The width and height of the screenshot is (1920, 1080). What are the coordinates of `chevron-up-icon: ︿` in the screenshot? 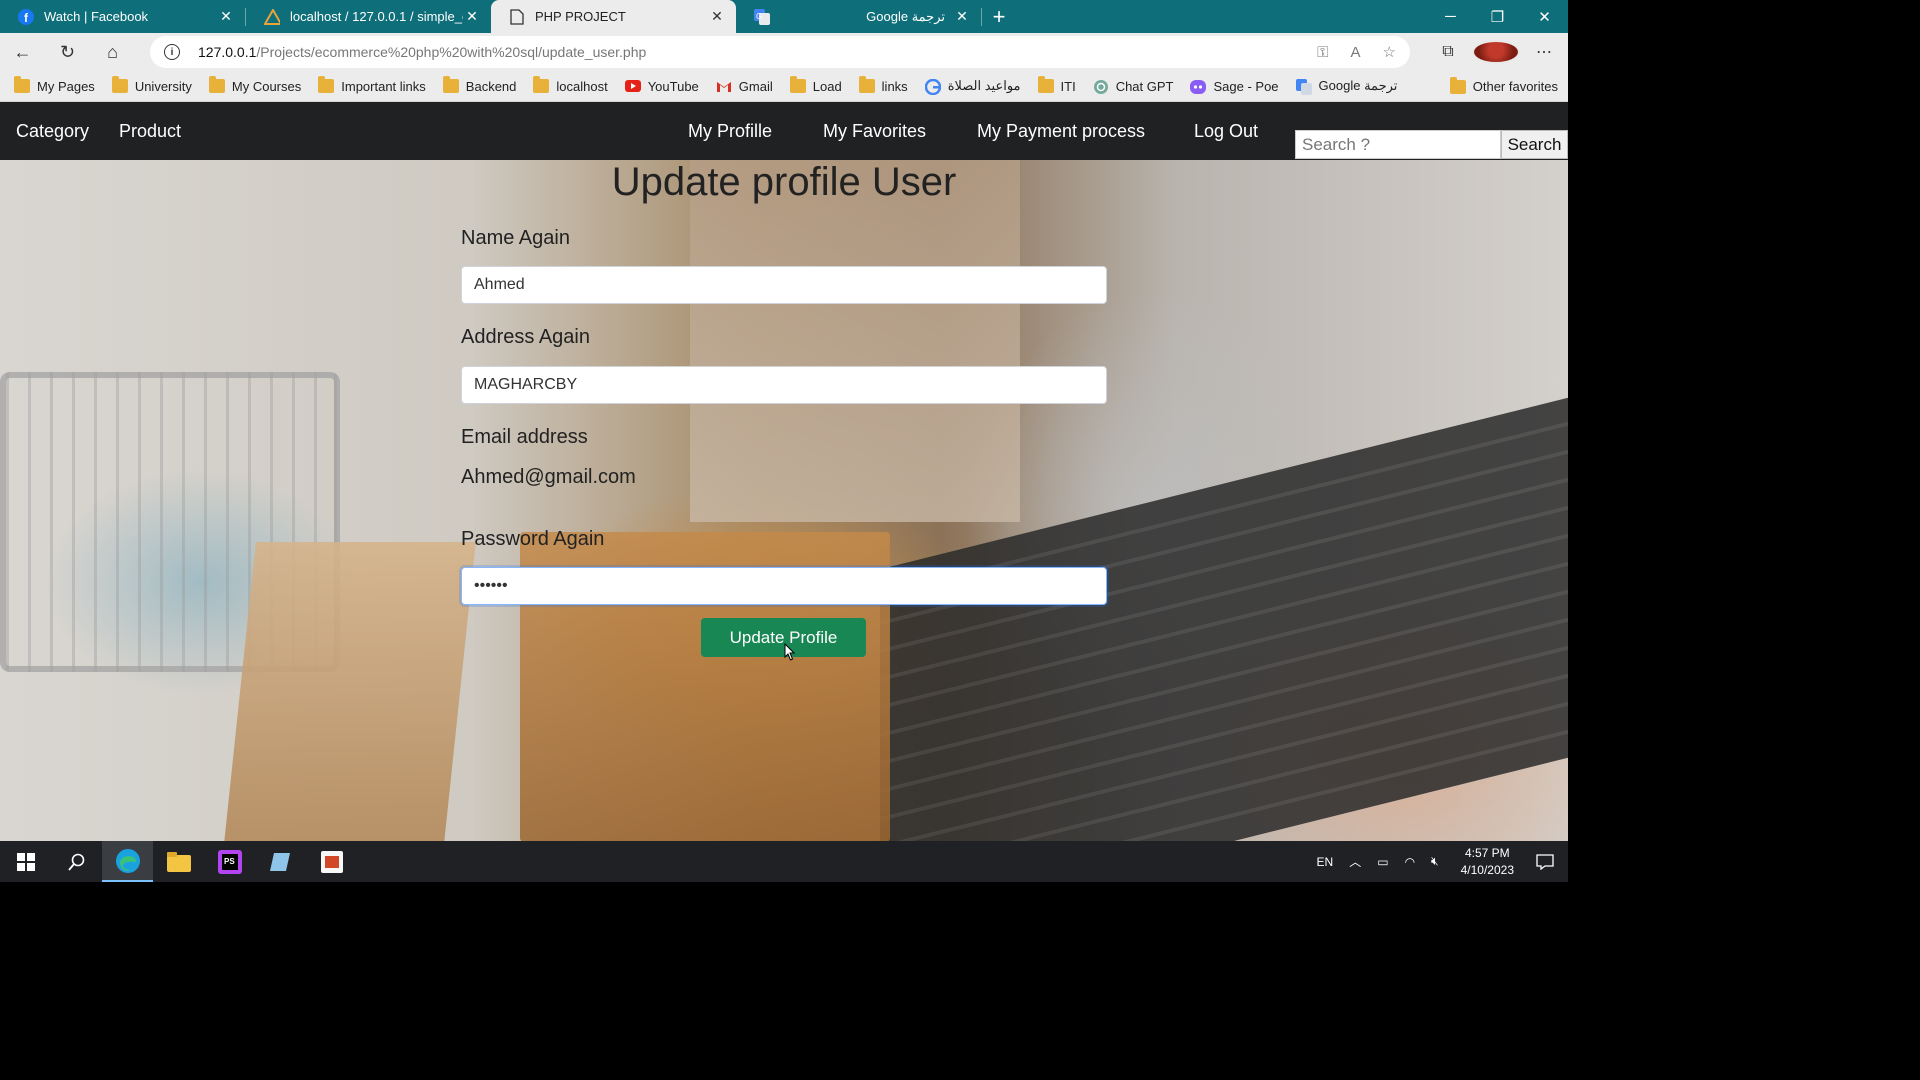 It's located at (1355, 861).